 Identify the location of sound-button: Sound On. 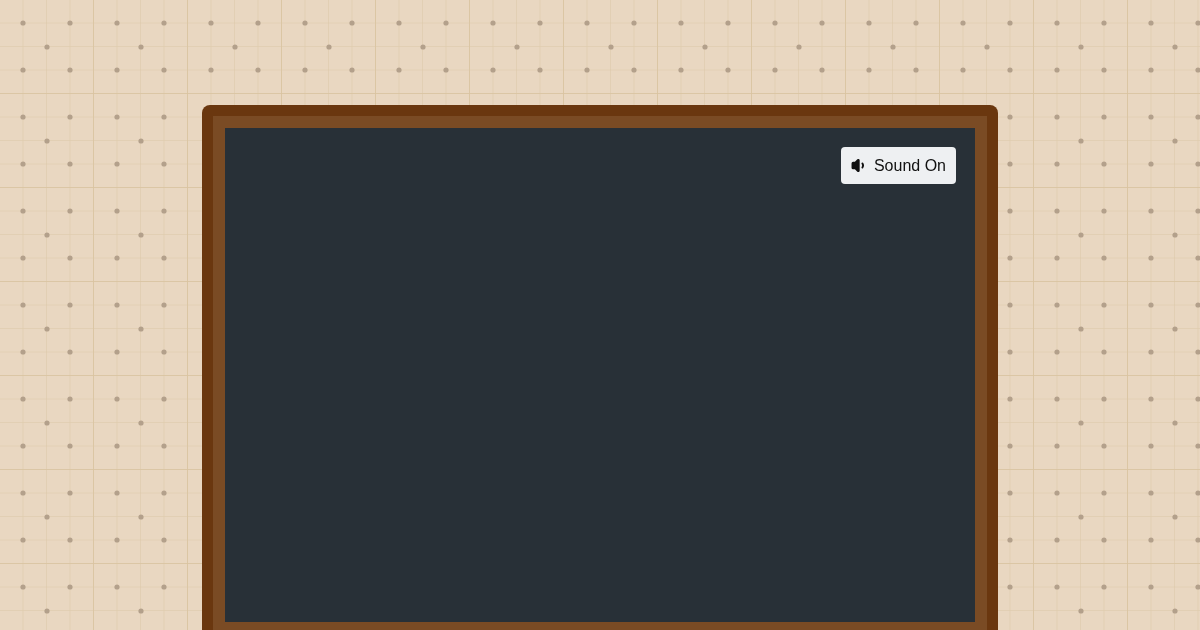
(898, 165).